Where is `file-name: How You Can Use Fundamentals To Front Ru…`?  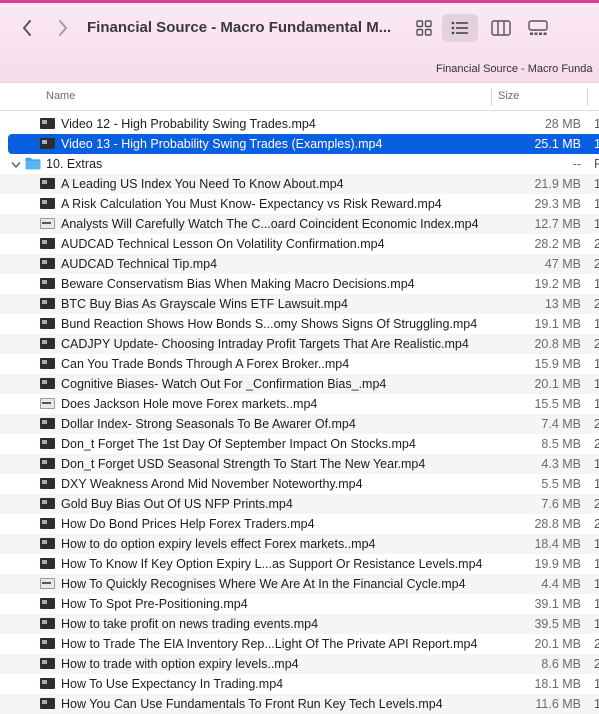
file-name: How You Can Use Fundamentals To Front Ru… is located at coordinates (252, 704).